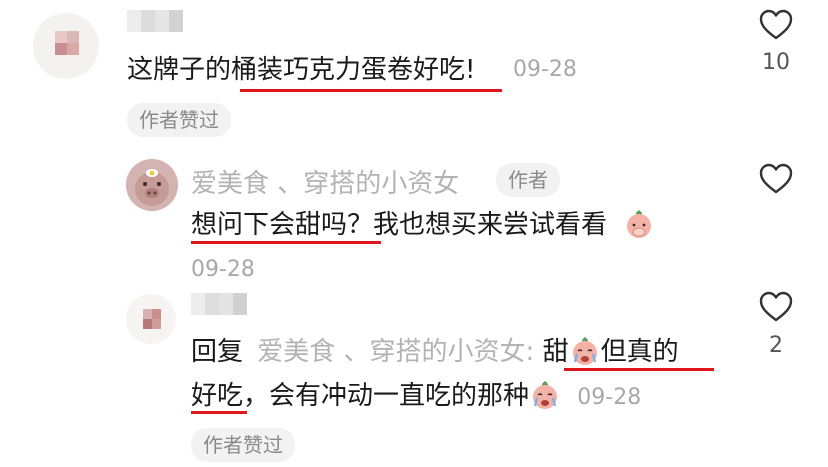 This screenshot has width=828, height=467. I want to click on like-count: 2, so click(776, 345).